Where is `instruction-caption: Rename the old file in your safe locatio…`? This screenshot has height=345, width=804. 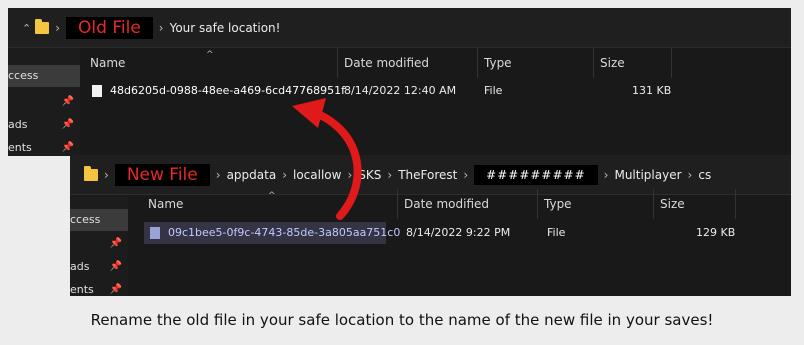 instruction-caption: Rename the old file in your safe locatio… is located at coordinates (402, 320).